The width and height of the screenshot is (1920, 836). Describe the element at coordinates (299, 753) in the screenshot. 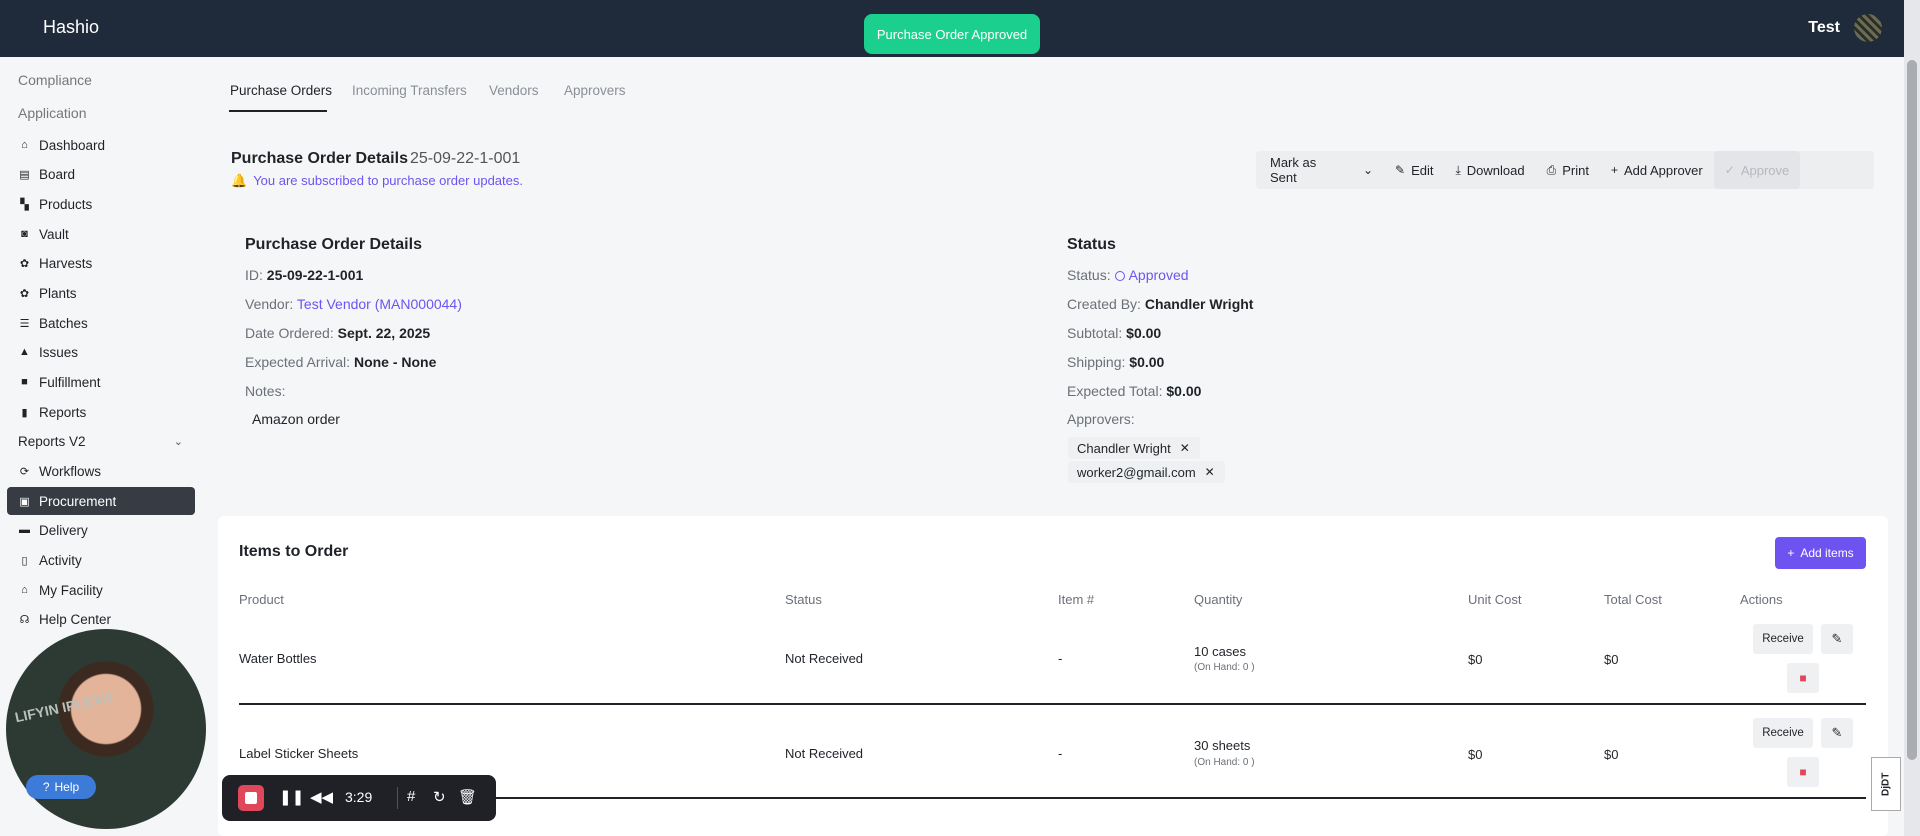

I see `cell-product: Label Sticker Sheets` at that location.